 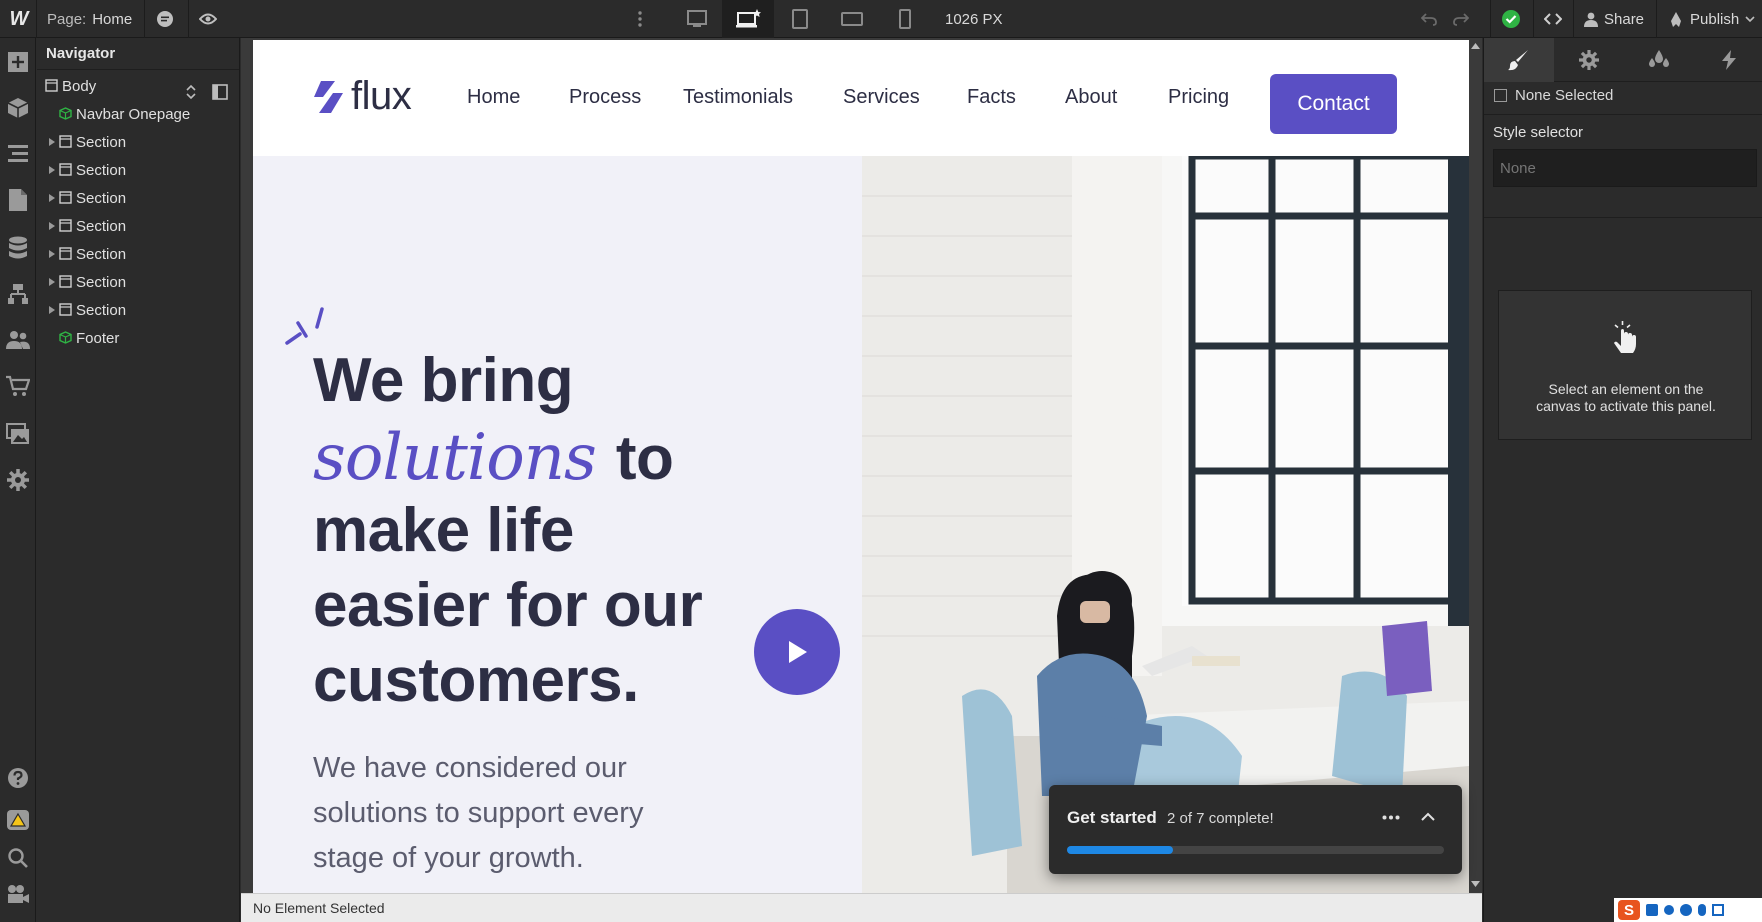 What do you see at coordinates (304, 326) in the screenshot?
I see `sparkle-decoration-icon` at bounding box center [304, 326].